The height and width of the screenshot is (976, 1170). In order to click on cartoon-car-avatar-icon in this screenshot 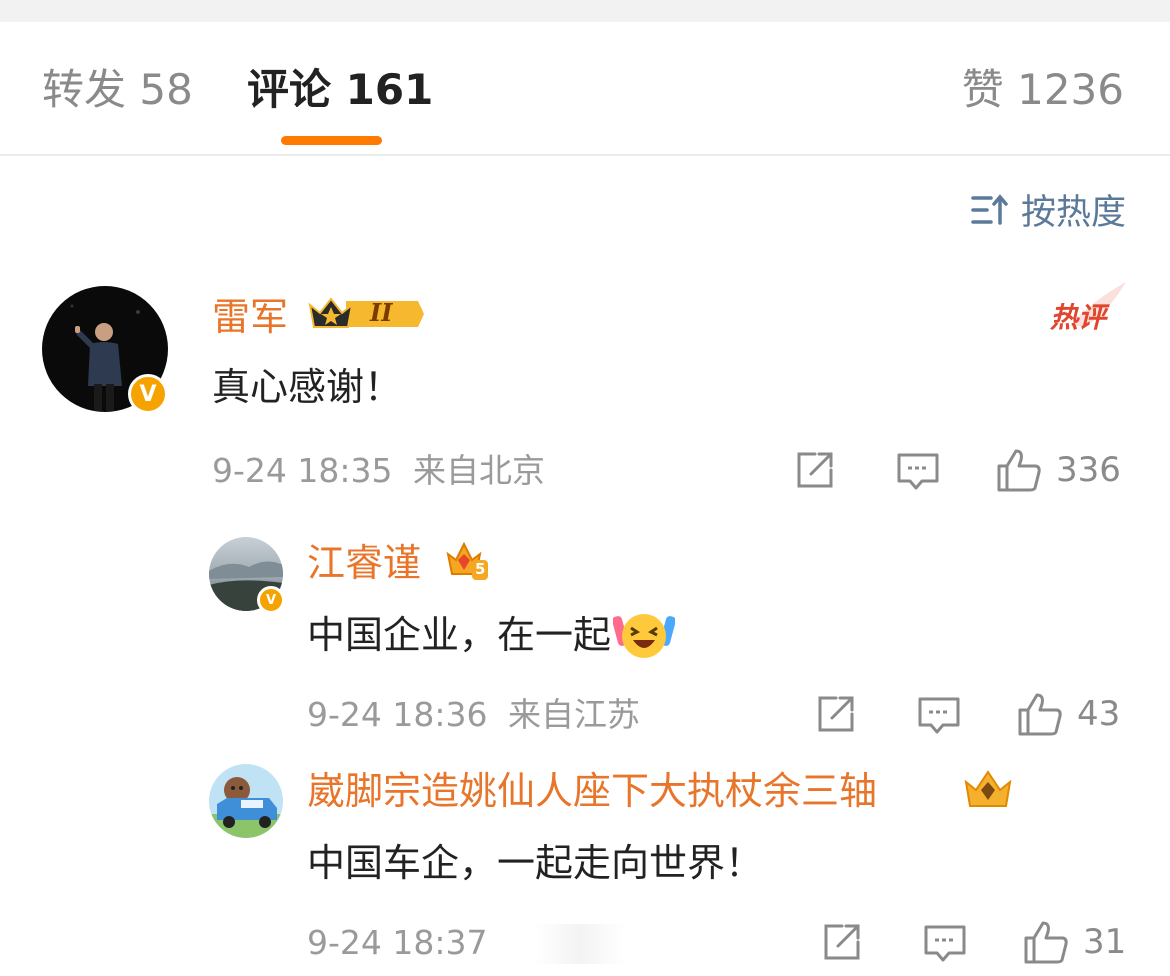, I will do `click(246, 807)`.